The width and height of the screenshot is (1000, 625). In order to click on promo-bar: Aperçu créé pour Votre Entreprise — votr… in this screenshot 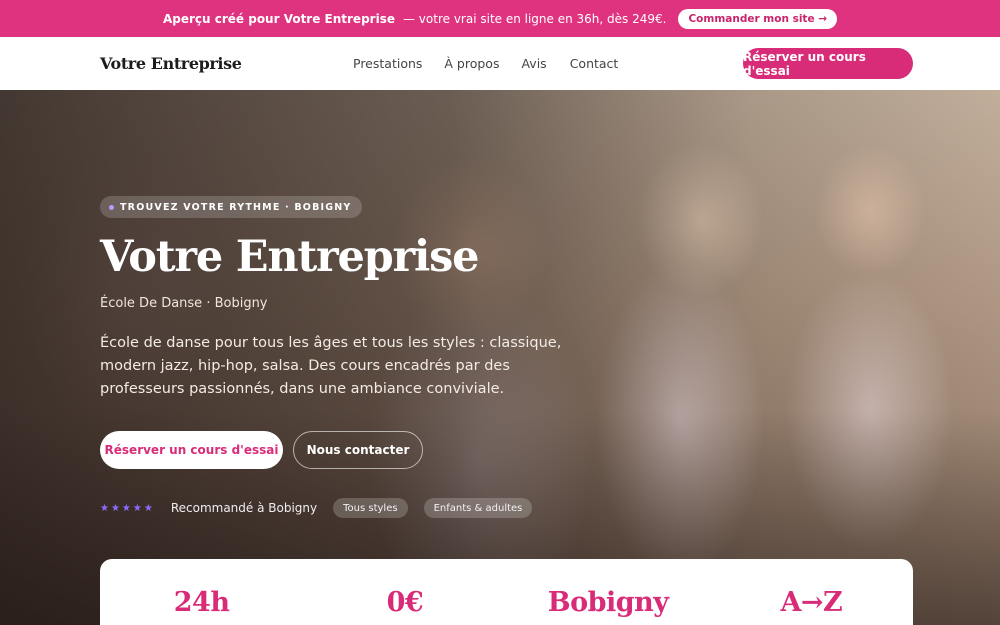, I will do `click(500, 18)`.